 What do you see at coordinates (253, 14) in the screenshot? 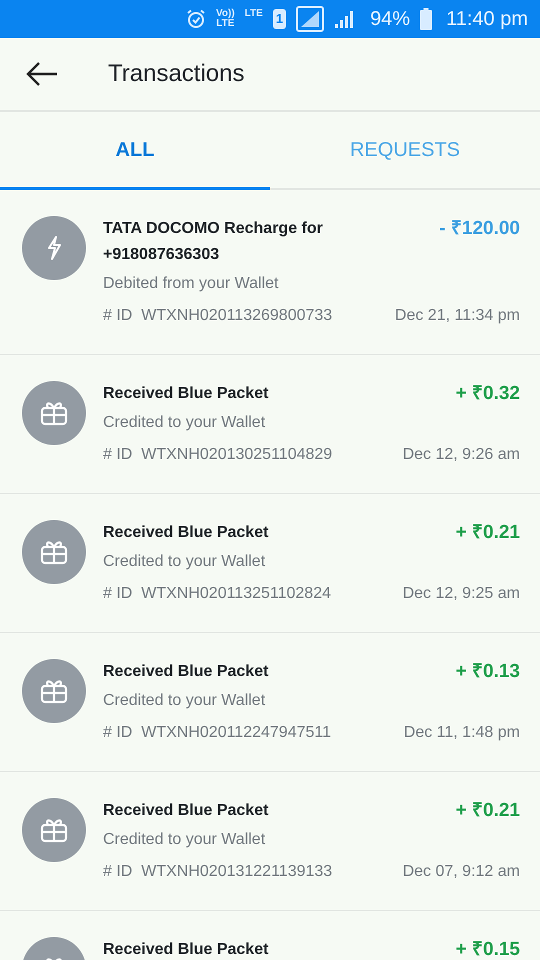
I see `network-label: LTE` at bounding box center [253, 14].